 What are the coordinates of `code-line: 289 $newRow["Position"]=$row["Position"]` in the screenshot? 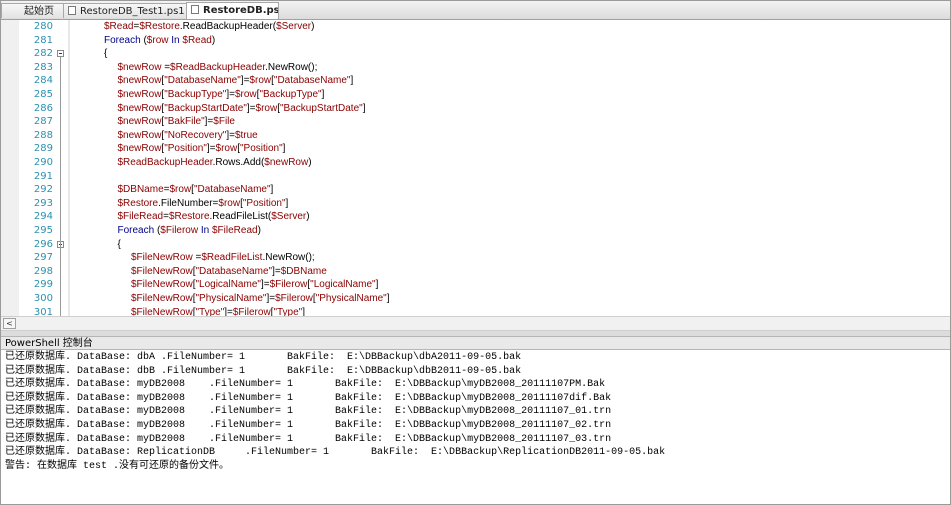 It's located at (466, 149).